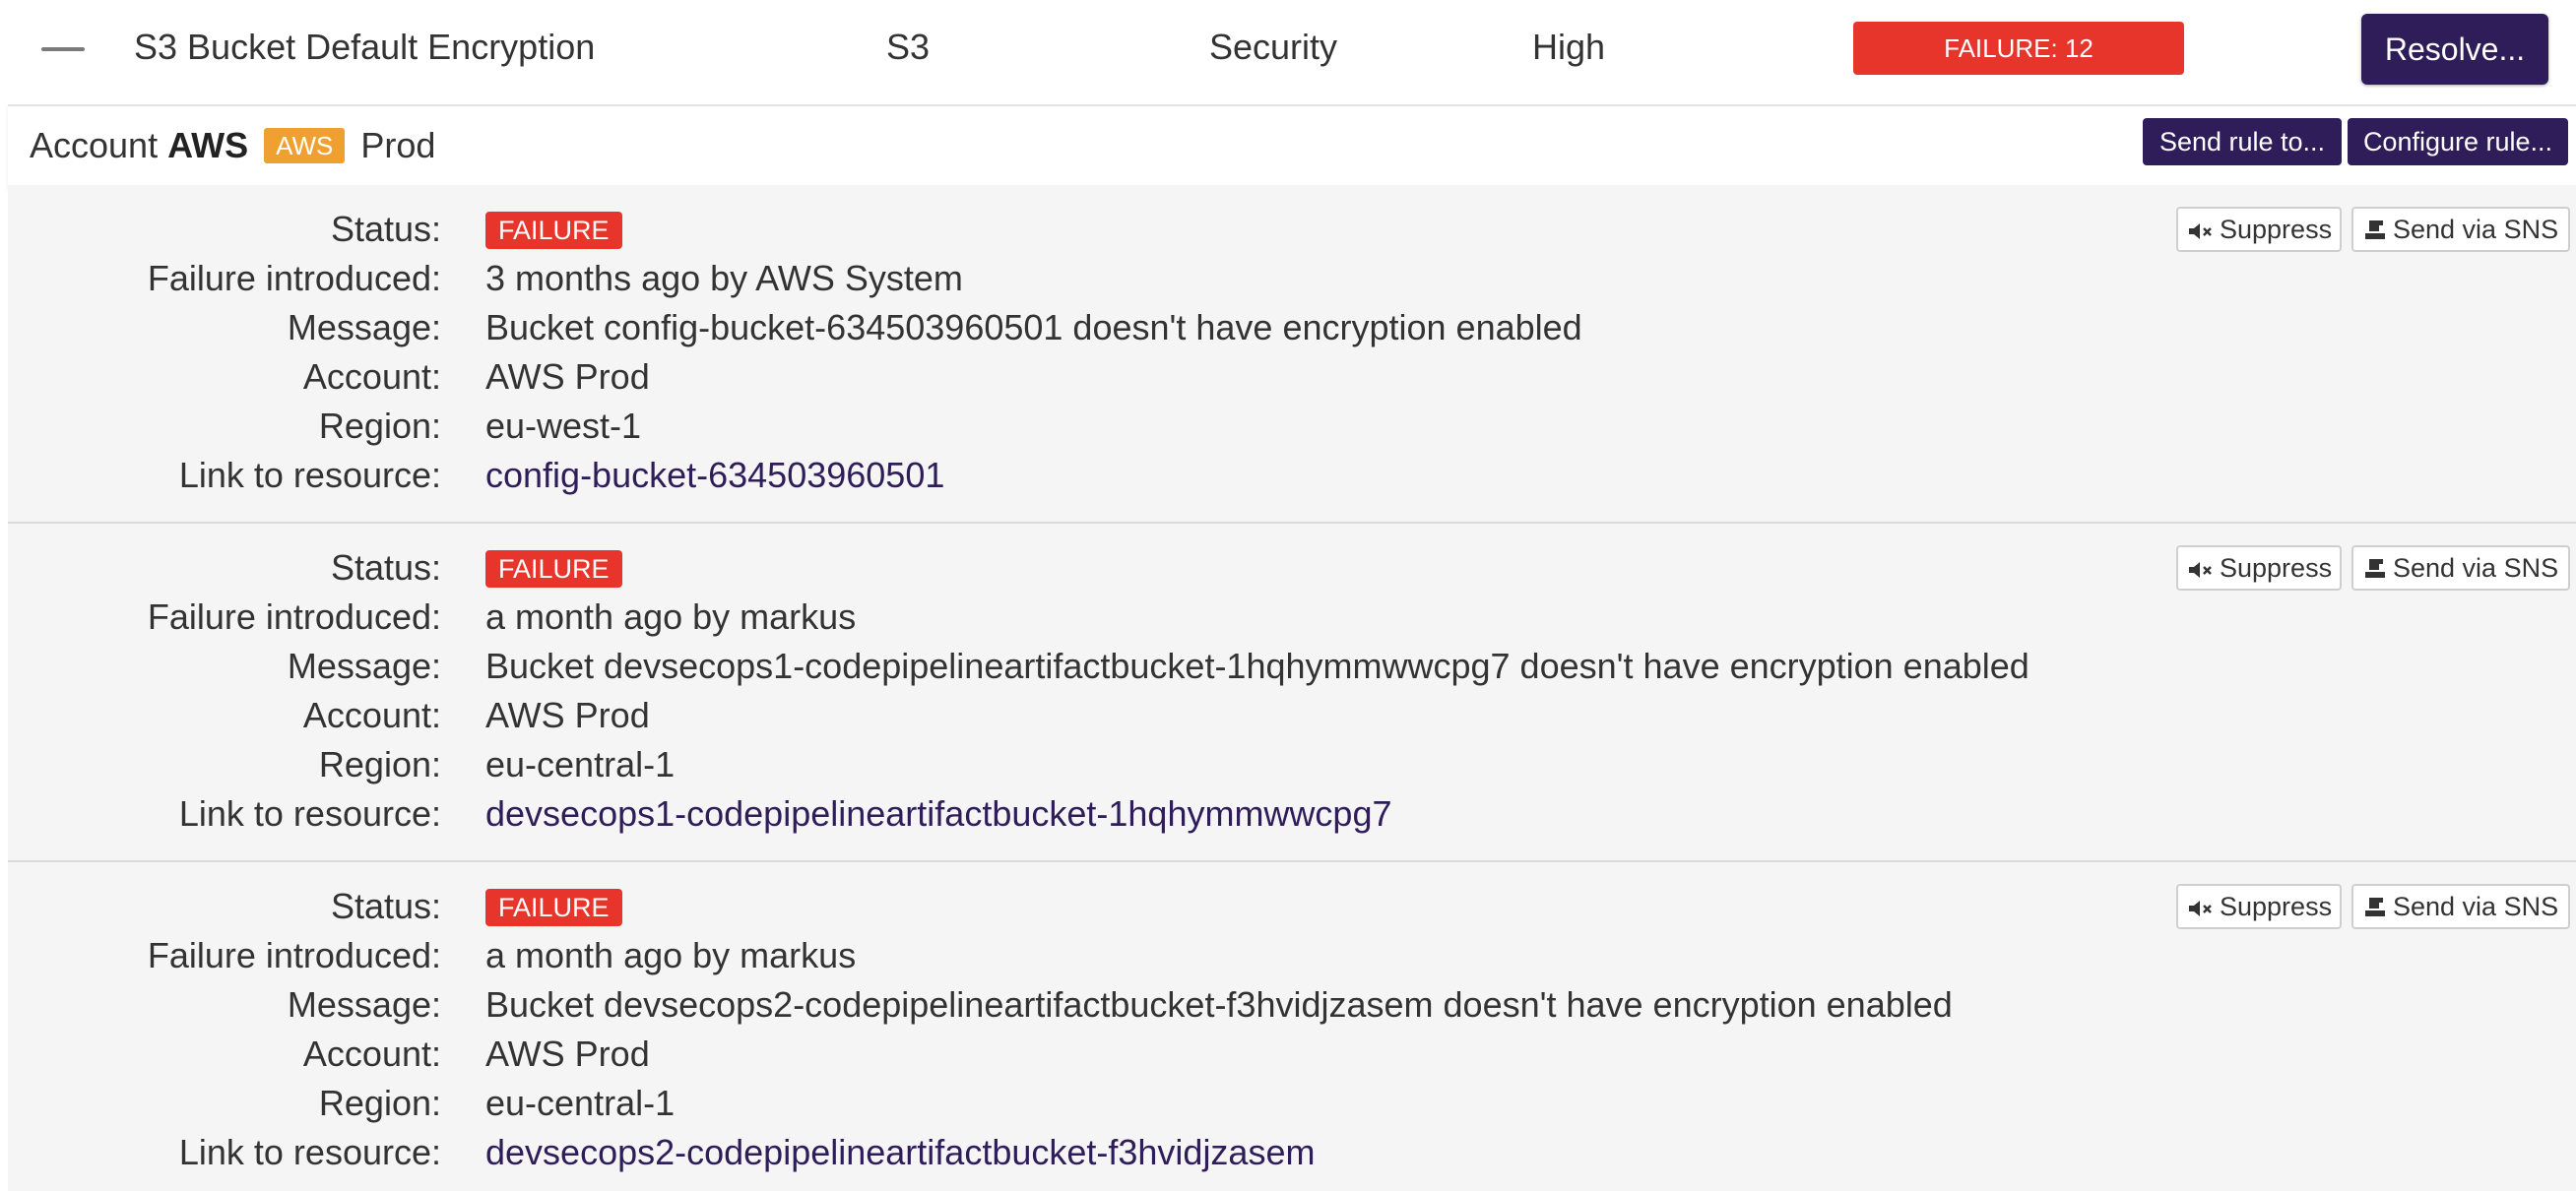  What do you see at coordinates (94, 145) in the screenshot?
I see `account-prefix: Account` at bounding box center [94, 145].